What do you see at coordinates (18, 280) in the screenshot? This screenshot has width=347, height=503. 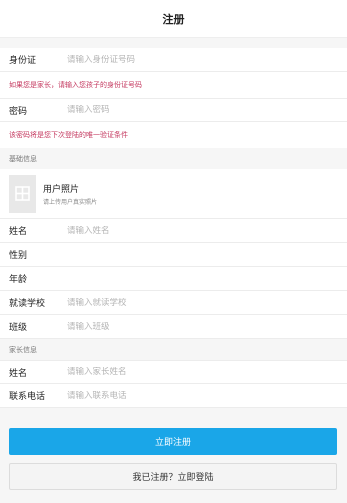 I see `age-label: 年龄` at bounding box center [18, 280].